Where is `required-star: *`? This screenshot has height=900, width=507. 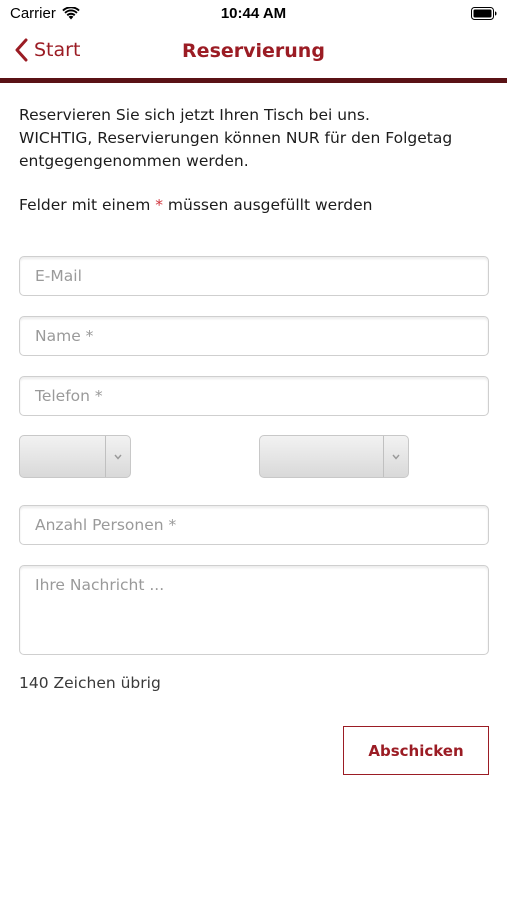 required-star: * is located at coordinates (159, 205).